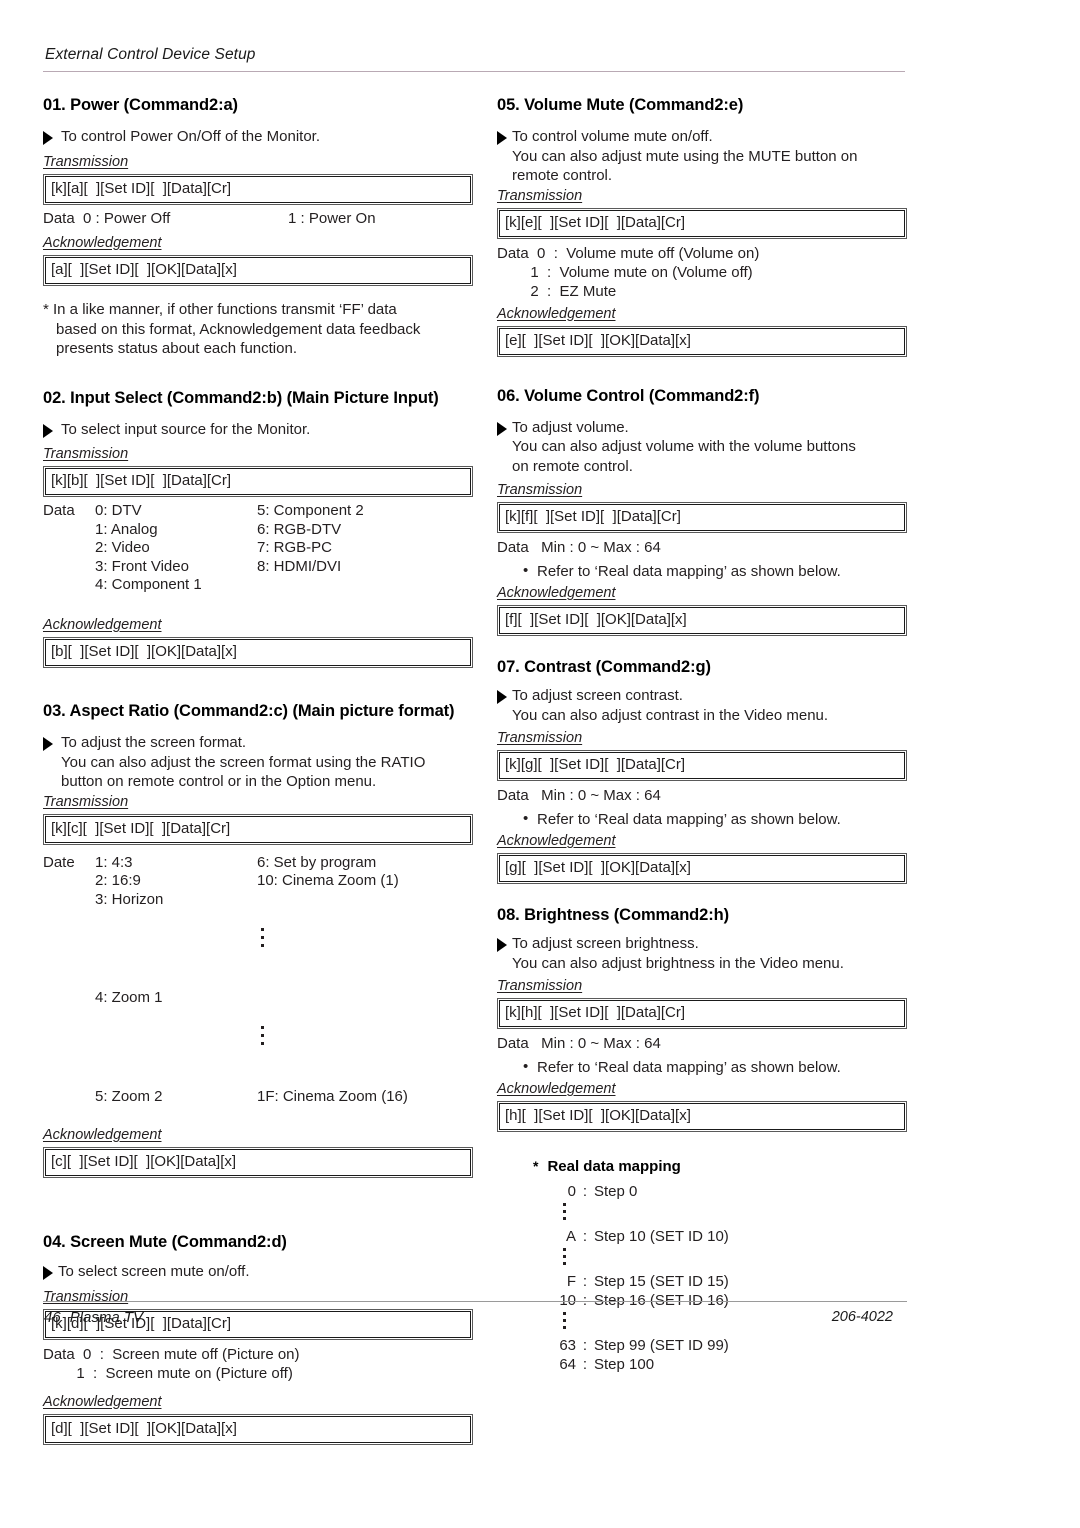  What do you see at coordinates (258, 219) in the screenshot?
I see `table-row: Data 0 : Power Off 1 : Power On` at bounding box center [258, 219].